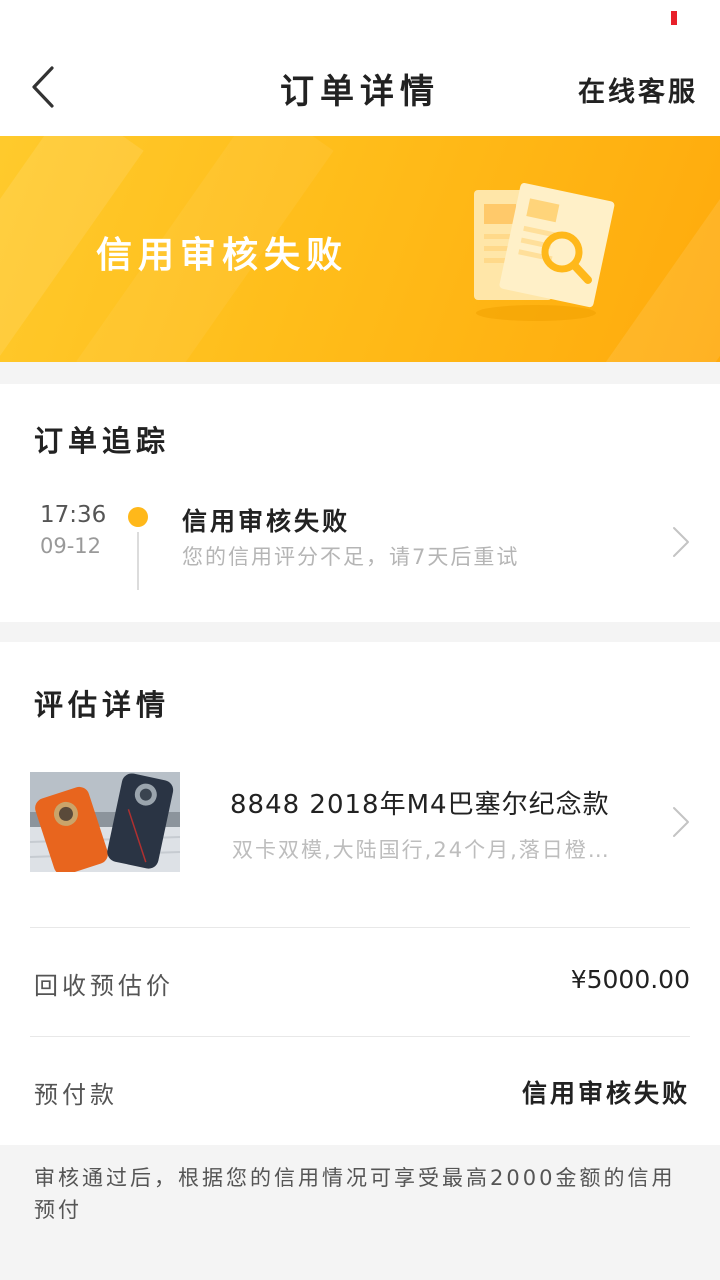 This screenshot has height=1280, width=720. What do you see at coordinates (138, 517) in the screenshot?
I see `timeline-dot-icon` at bounding box center [138, 517].